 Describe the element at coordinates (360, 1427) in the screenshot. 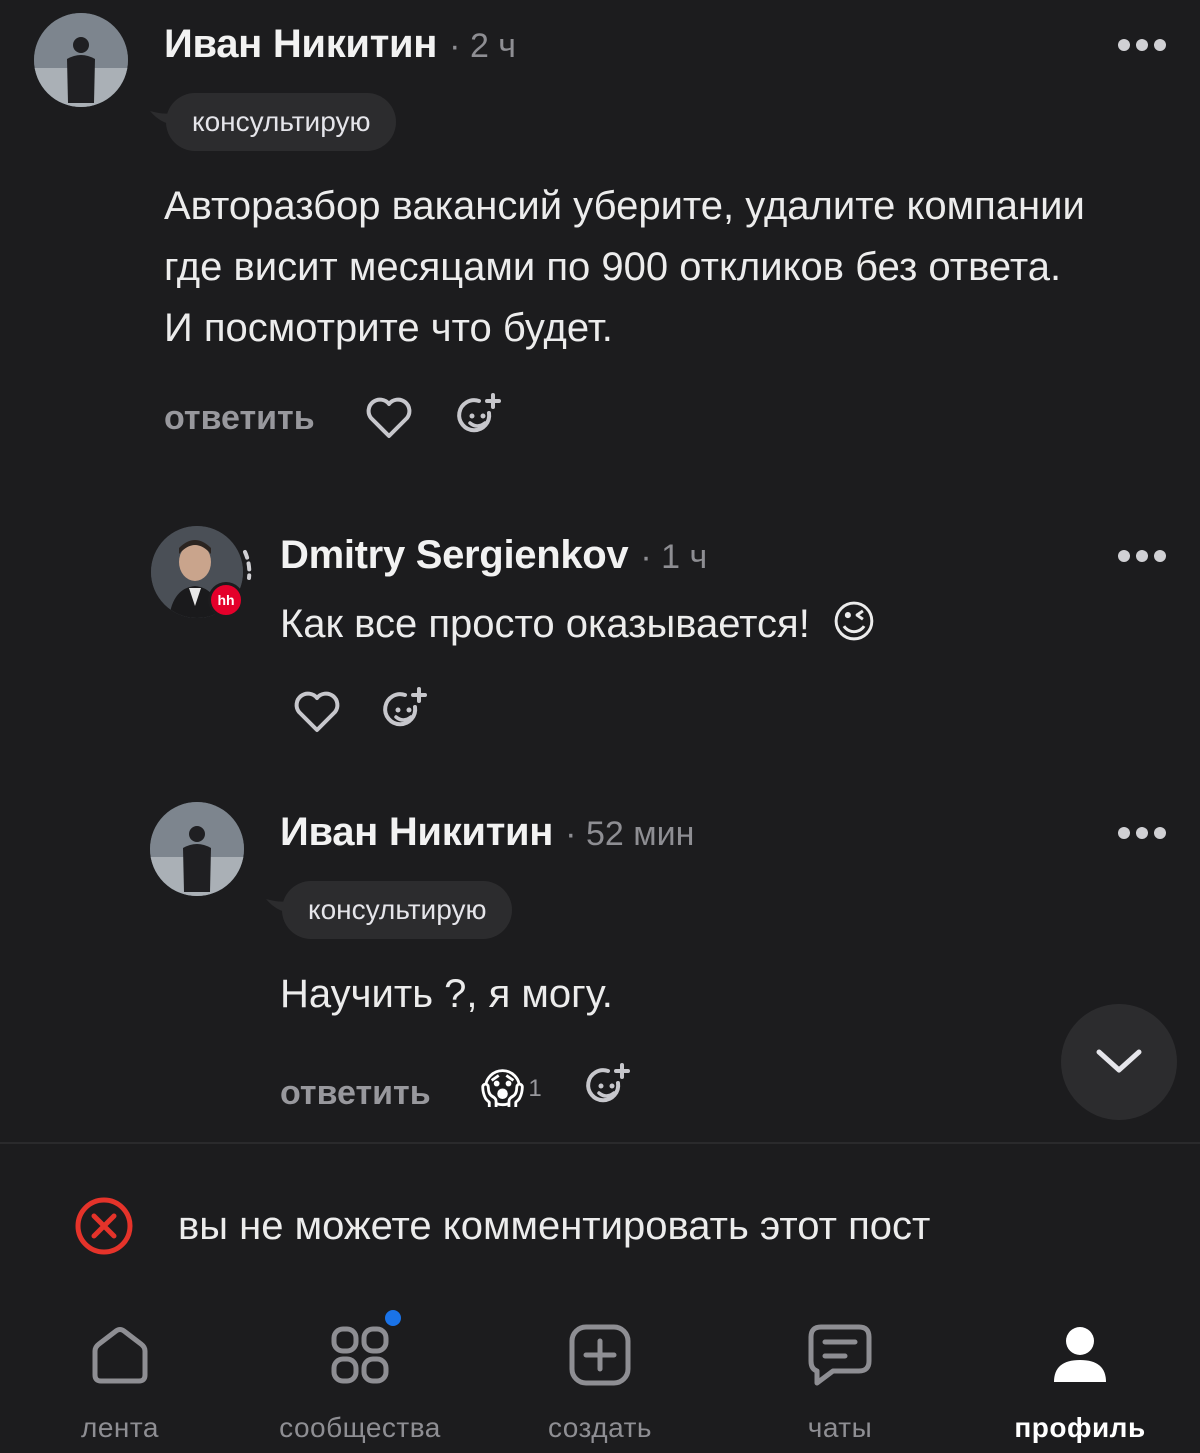

I see `tab-label: сообщества` at that location.